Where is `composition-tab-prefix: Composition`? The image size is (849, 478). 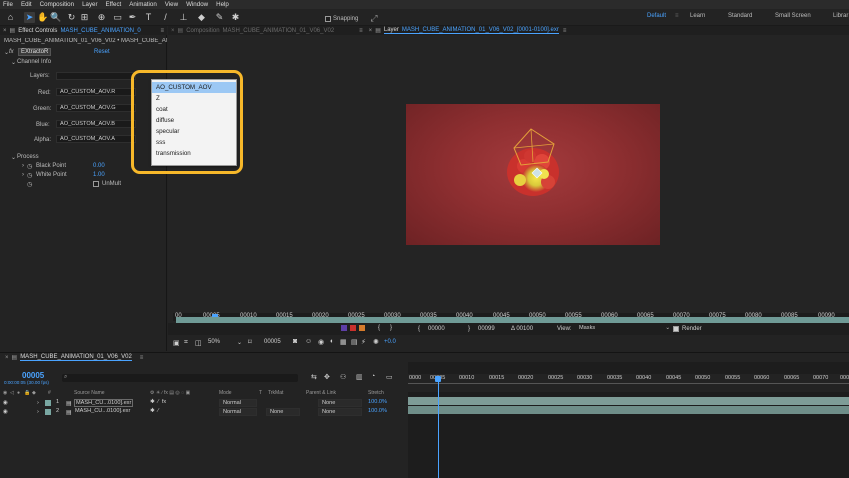
composition-tab-prefix: Composition is located at coordinates (202, 31).